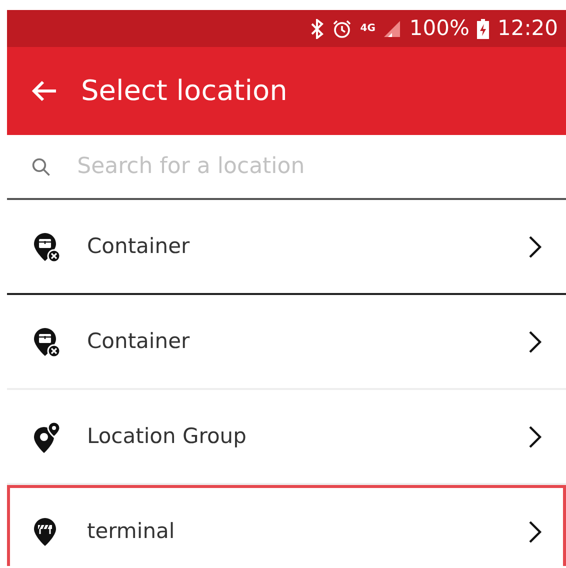  Describe the element at coordinates (184, 91) in the screenshot. I see `screen-title: Select location` at that location.